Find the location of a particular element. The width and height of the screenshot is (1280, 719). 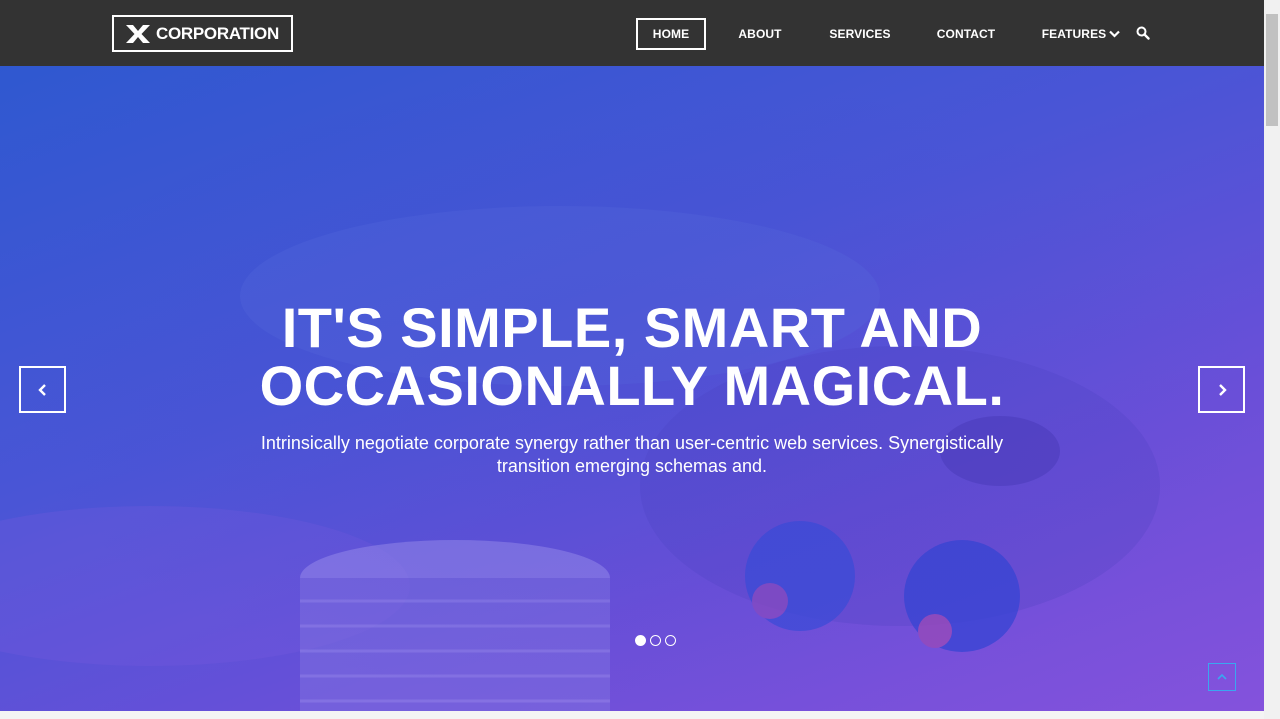

brand-logo: CORPORATION is located at coordinates (202, 33).